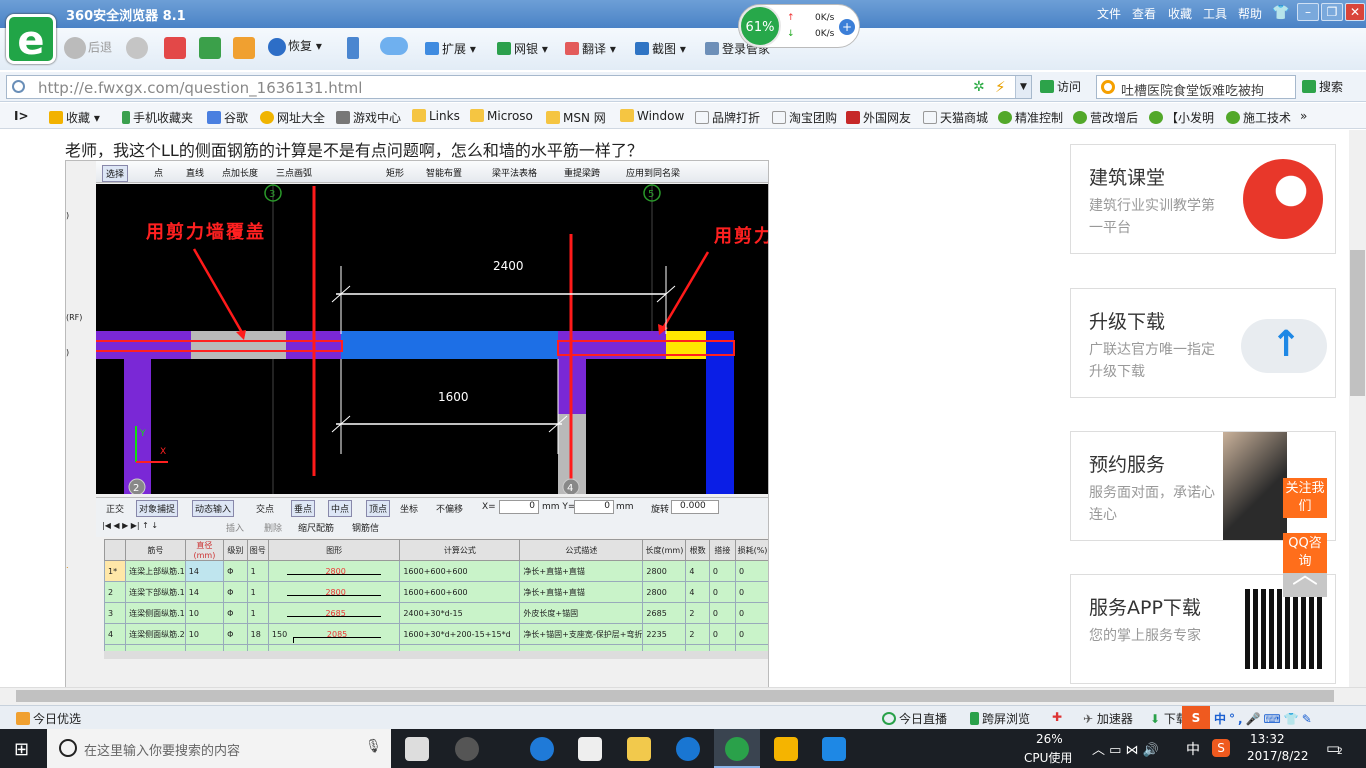 The height and width of the screenshot is (768, 1366). I want to click on tool-select: 选择, so click(115, 173).